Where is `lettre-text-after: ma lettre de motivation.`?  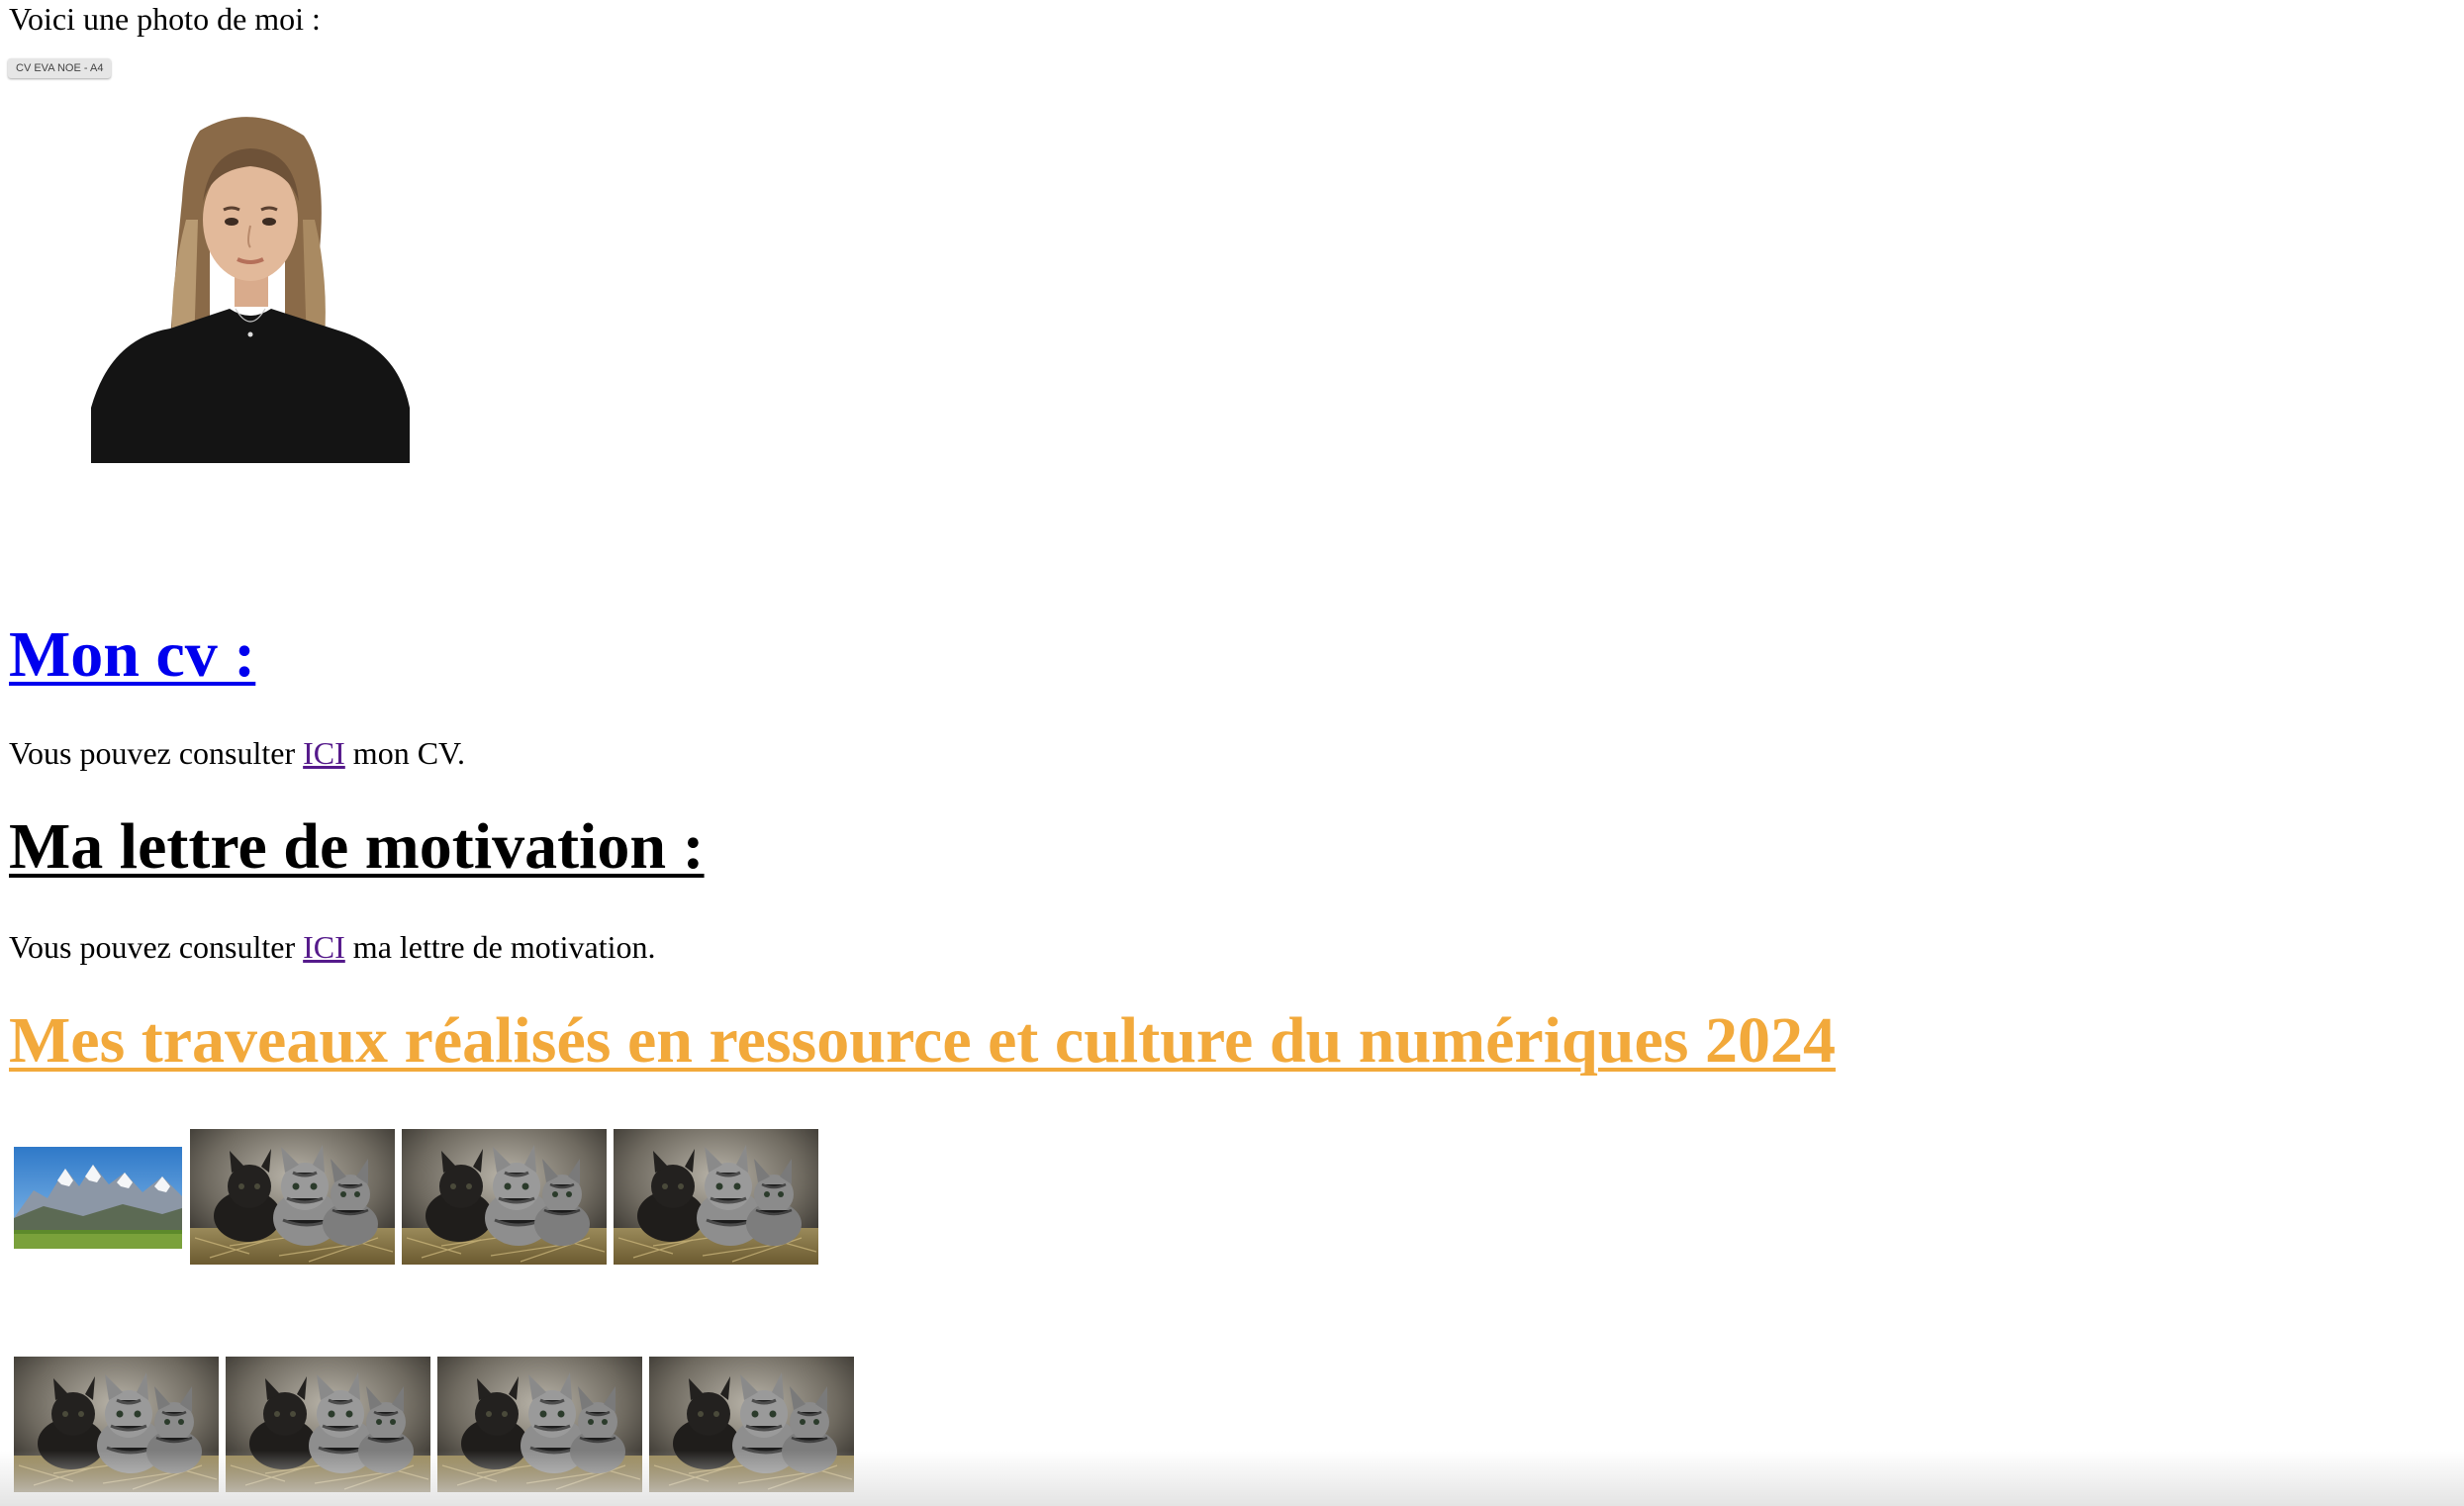 lettre-text-after: ma lettre de motivation. is located at coordinates (500, 947).